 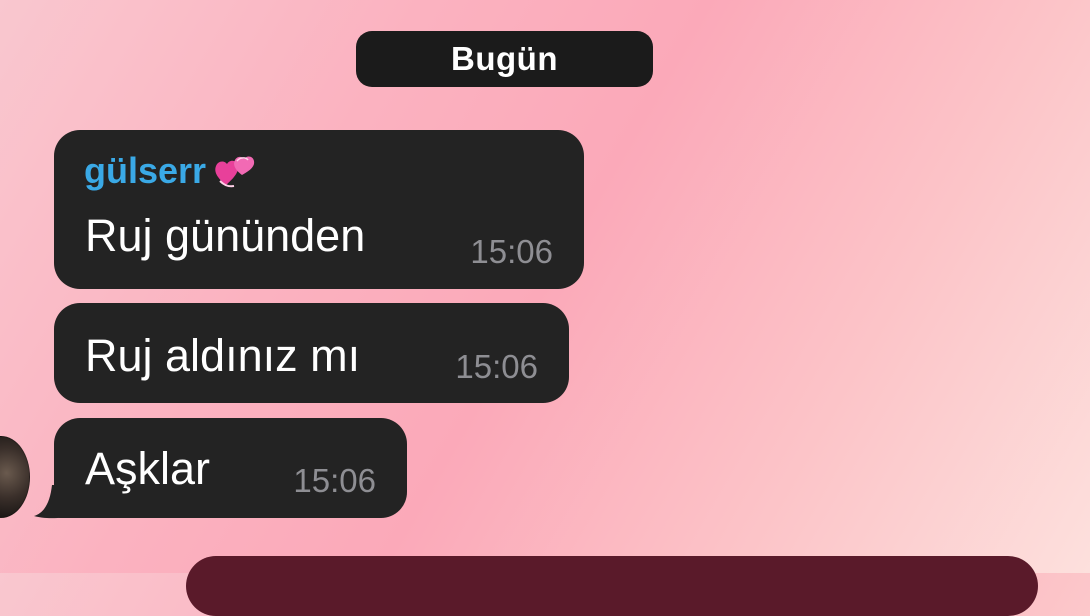 I want to click on date-separator: Bugün, so click(x=504, y=59).